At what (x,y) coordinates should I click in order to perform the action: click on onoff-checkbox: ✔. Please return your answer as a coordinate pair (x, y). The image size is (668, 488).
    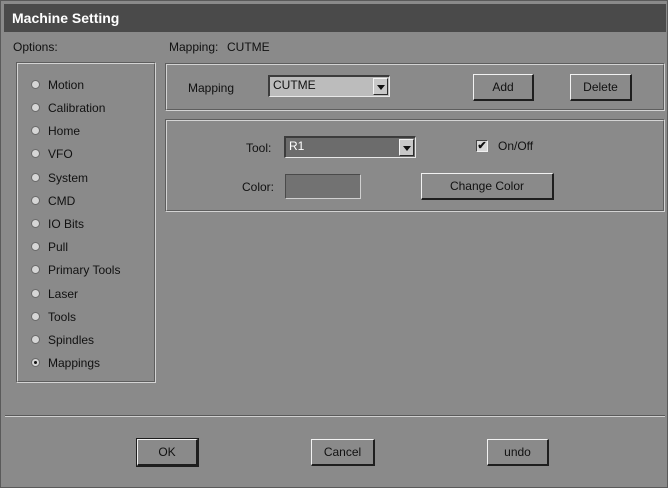
    Looking at the image, I should click on (482, 146).